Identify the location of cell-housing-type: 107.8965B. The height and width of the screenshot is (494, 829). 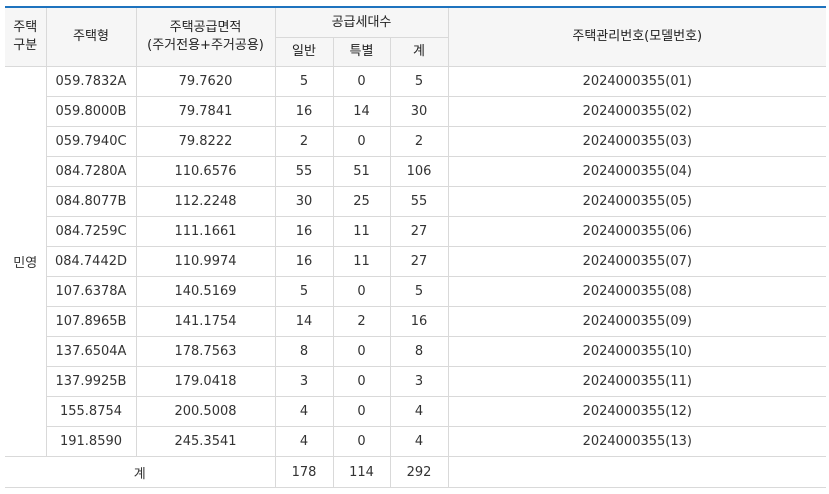
(91, 321).